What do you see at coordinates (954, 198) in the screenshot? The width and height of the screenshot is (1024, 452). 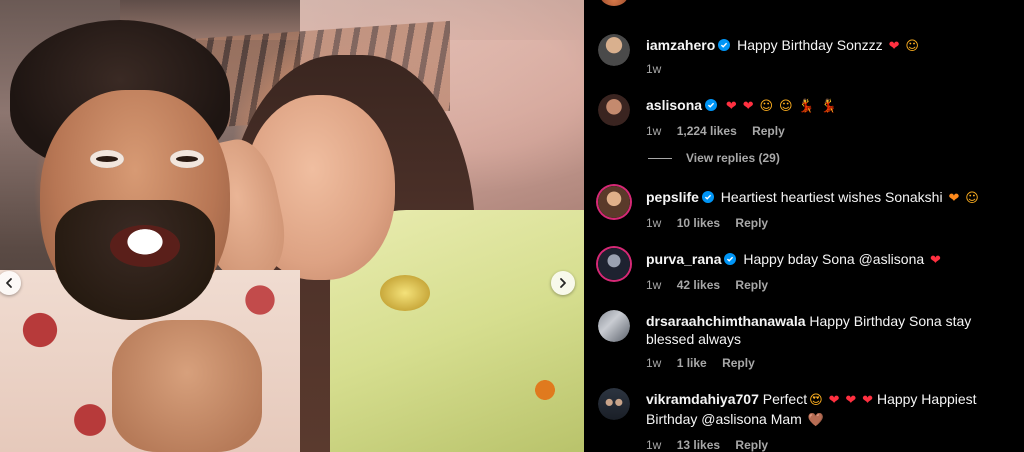 I see `orange-heart-emoji: ❤` at bounding box center [954, 198].